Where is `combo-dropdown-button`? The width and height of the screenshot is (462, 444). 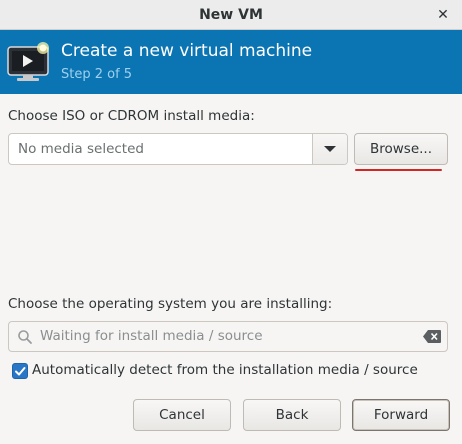 combo-dropdown-button is located at coordinates (329, 149).